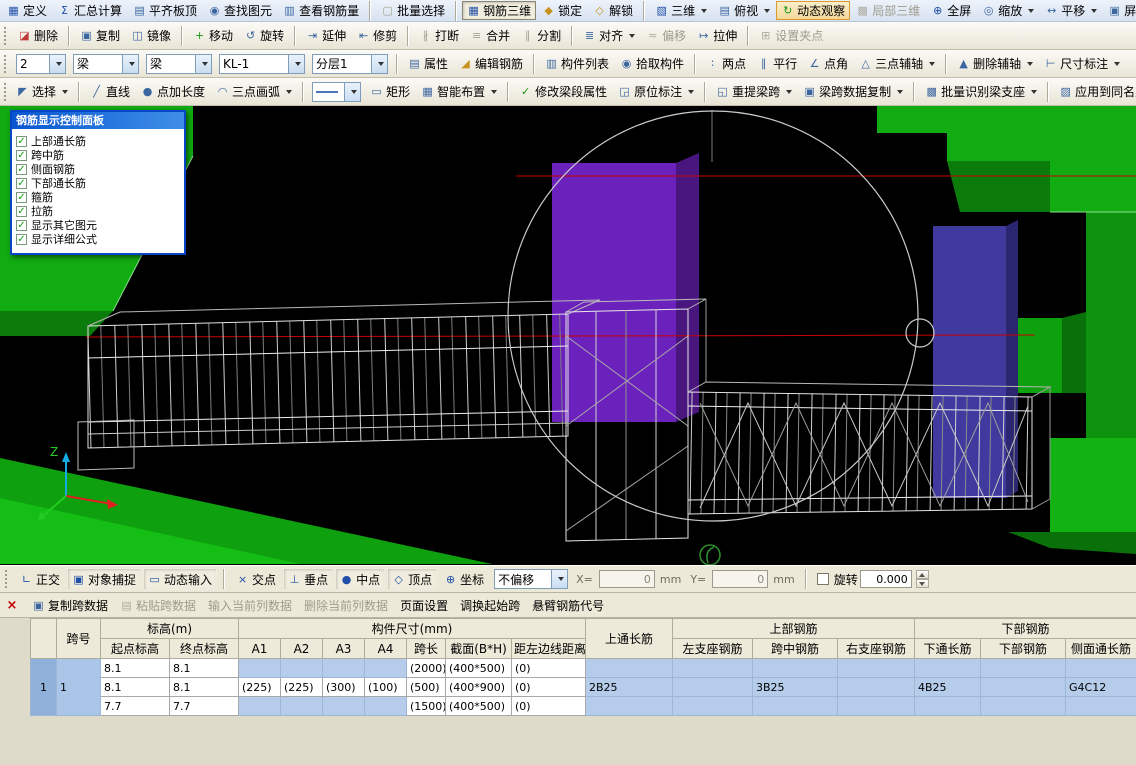 The height and width of the screenshot is (765, 1136). What do you see at coordinates (428, 64) in the screenshot?
I see `properties-button: ▤ 属性` at bounding box center [428, 64].